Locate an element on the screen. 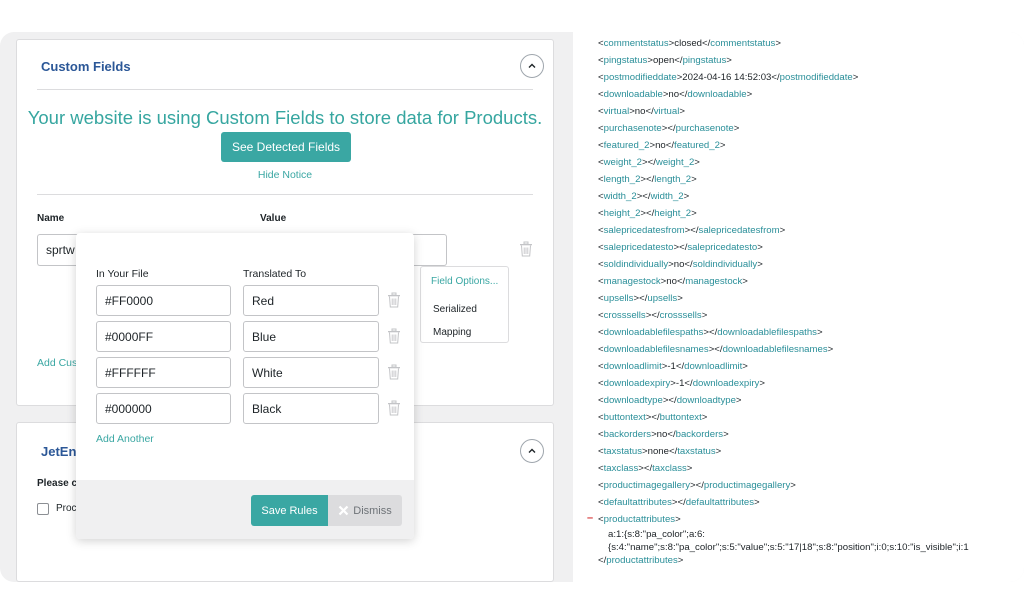  xml-tag-name: postmodifieddate is located at coordinates (816, 77).